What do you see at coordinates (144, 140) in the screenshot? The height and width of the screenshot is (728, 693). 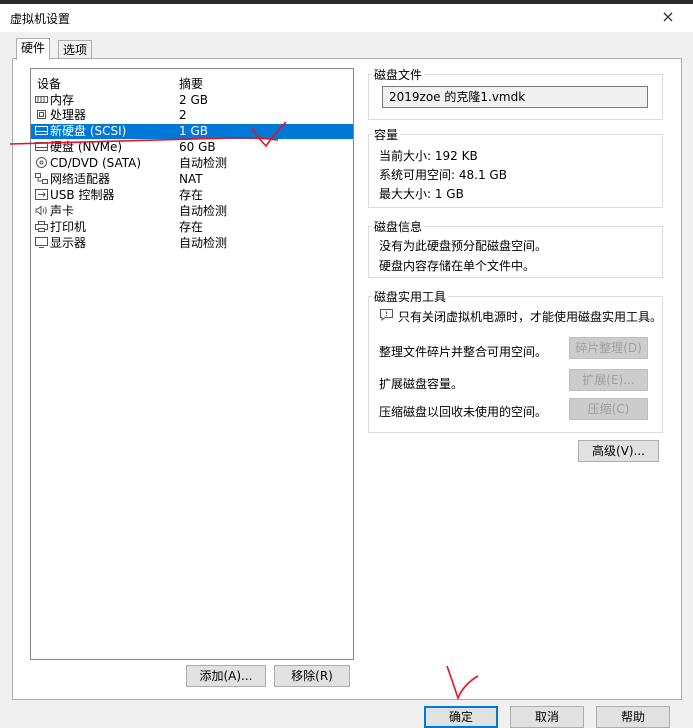 I see `annotation-underline` at bounding box center [144, 140].